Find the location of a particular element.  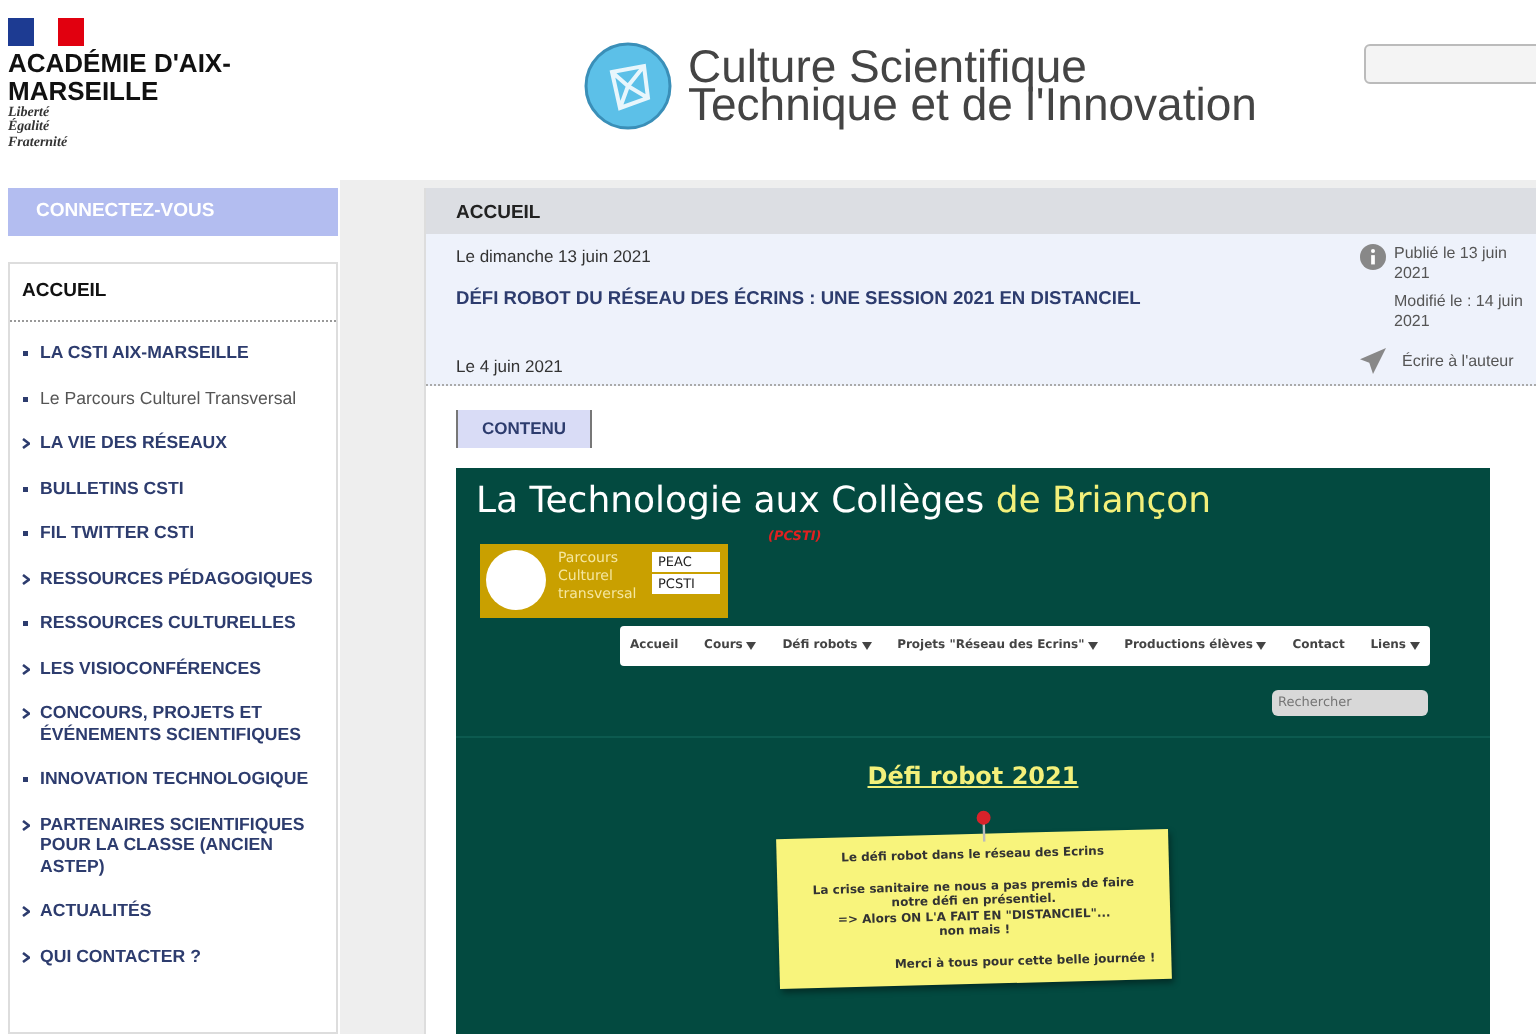

menu-item: BULLETINS CSTI is located at coordinates (173, 488).